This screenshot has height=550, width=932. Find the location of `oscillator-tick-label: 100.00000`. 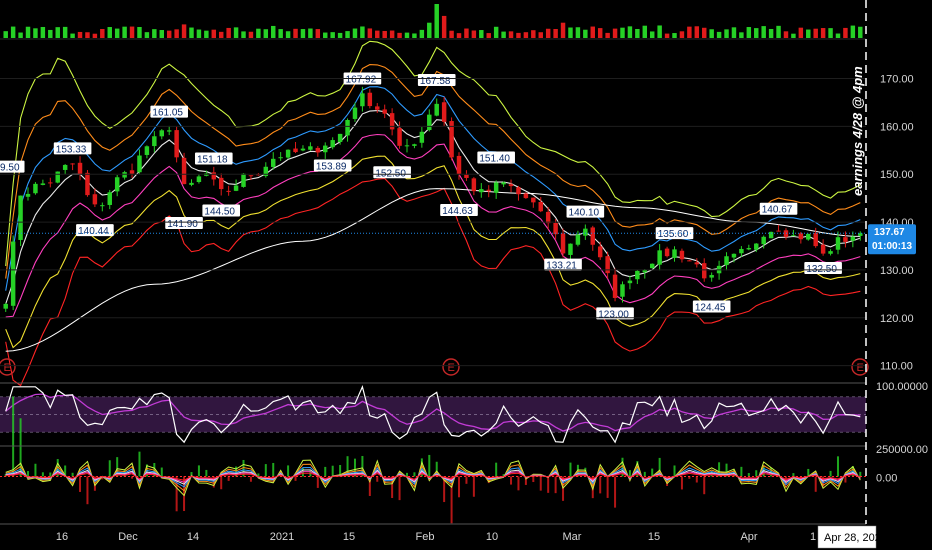

oscillator-tick-label: 100.00000 is located at coordinates (902, 387).